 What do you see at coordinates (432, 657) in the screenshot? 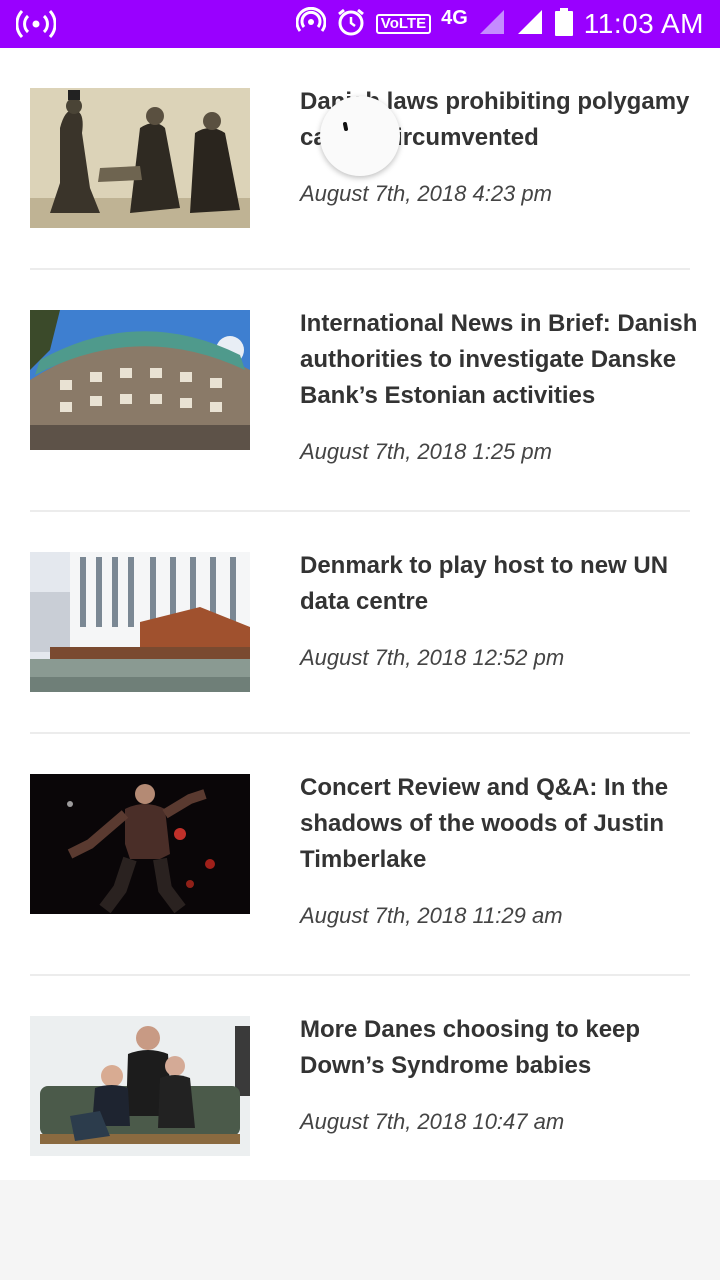
I see `article-date: August 7th, 2018 12:52 pm` at bounding box center [432, 657].